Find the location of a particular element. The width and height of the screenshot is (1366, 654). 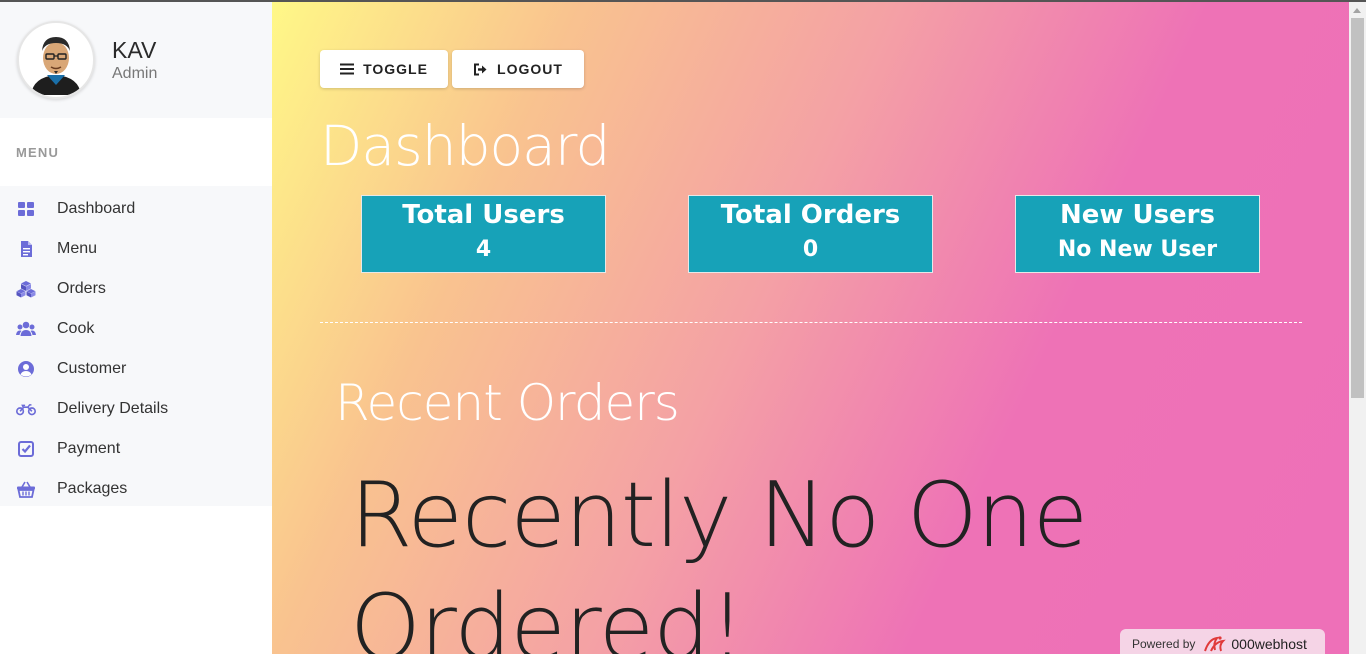

sidebar-item-cook: Cook is located at coordinates (136, 329).